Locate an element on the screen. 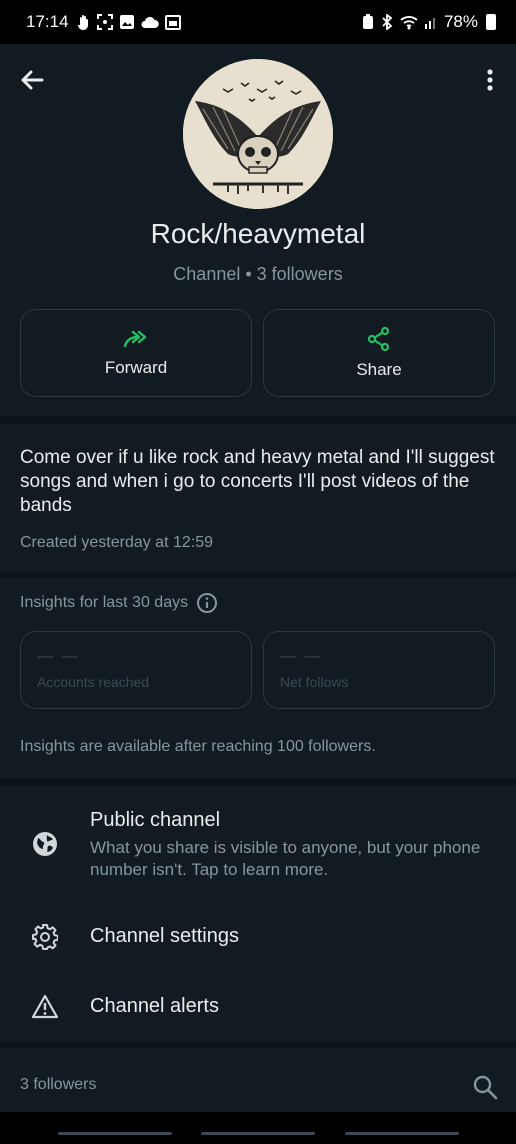  info-icon is located at coordinates (207, 603).